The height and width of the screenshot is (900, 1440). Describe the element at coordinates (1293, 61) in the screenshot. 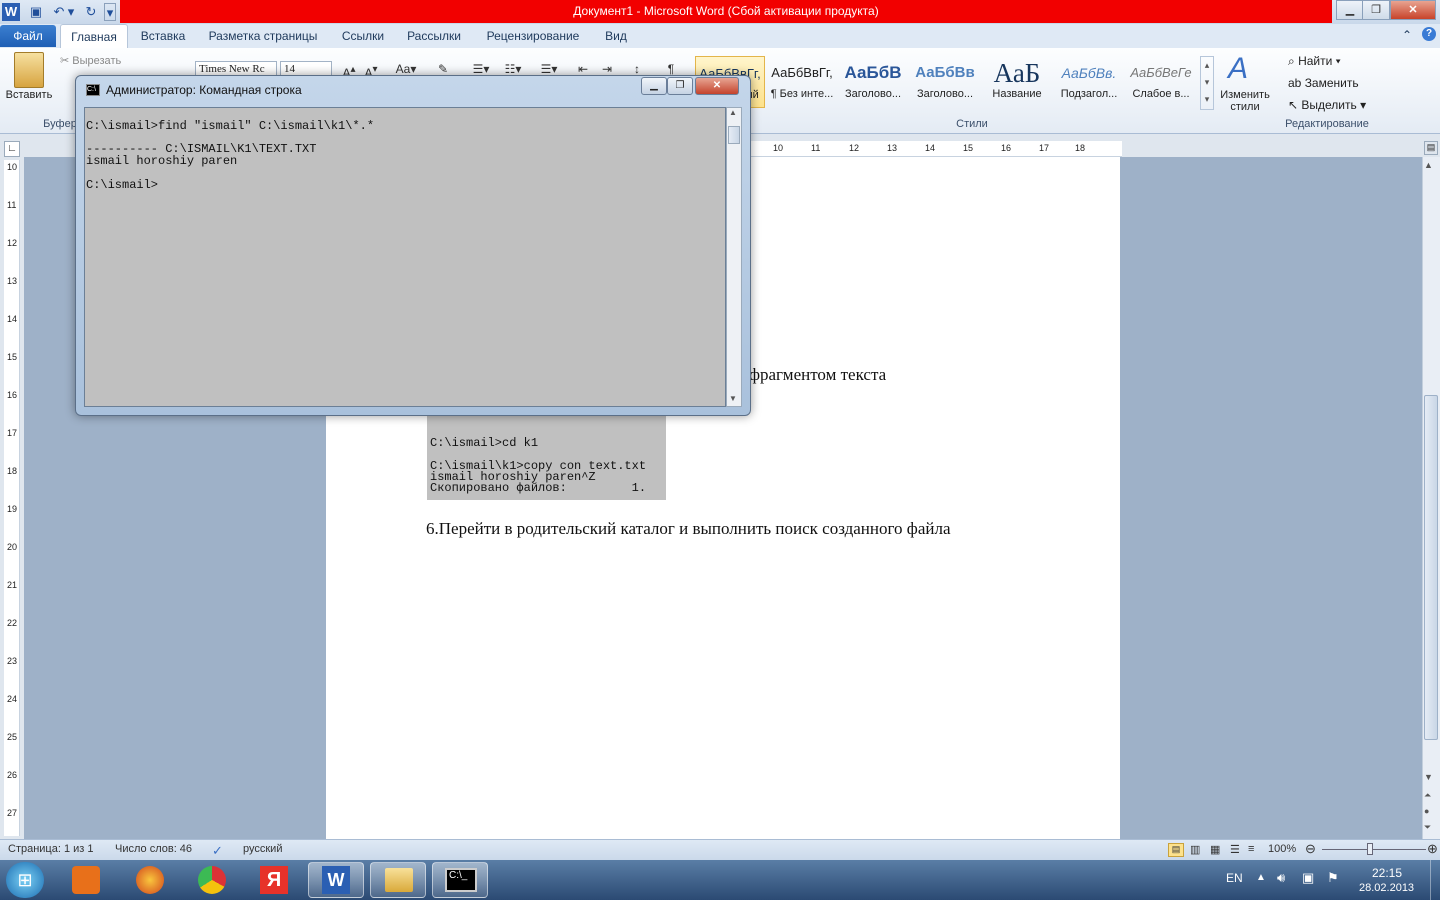

I see `binoculars-icon: ⌕` at that location.